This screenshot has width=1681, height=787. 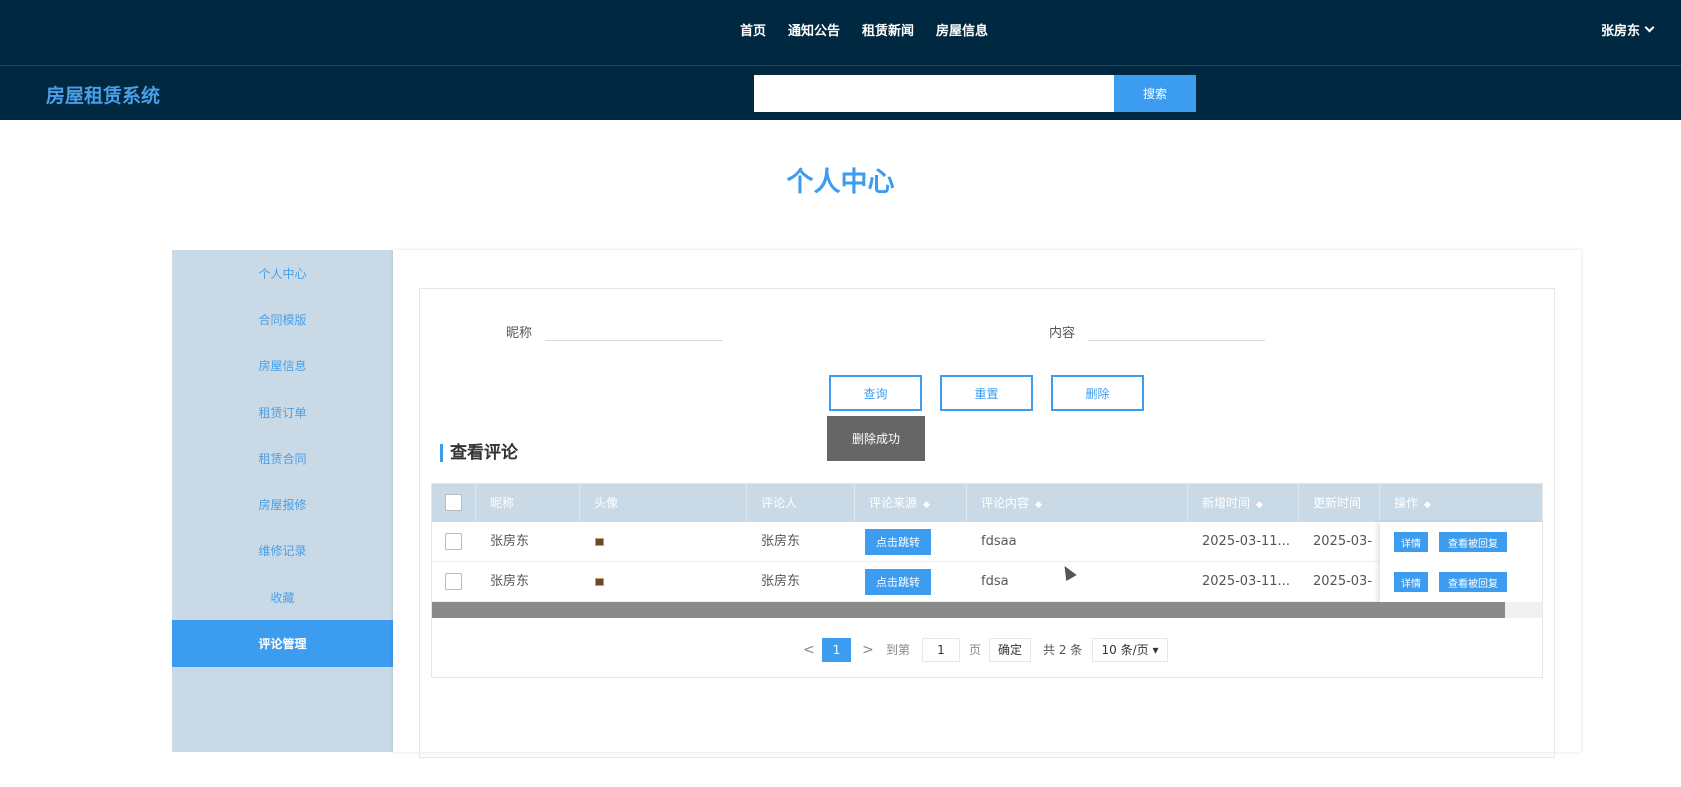 I want to click on header-select-cell, so click(x=454, y=503).